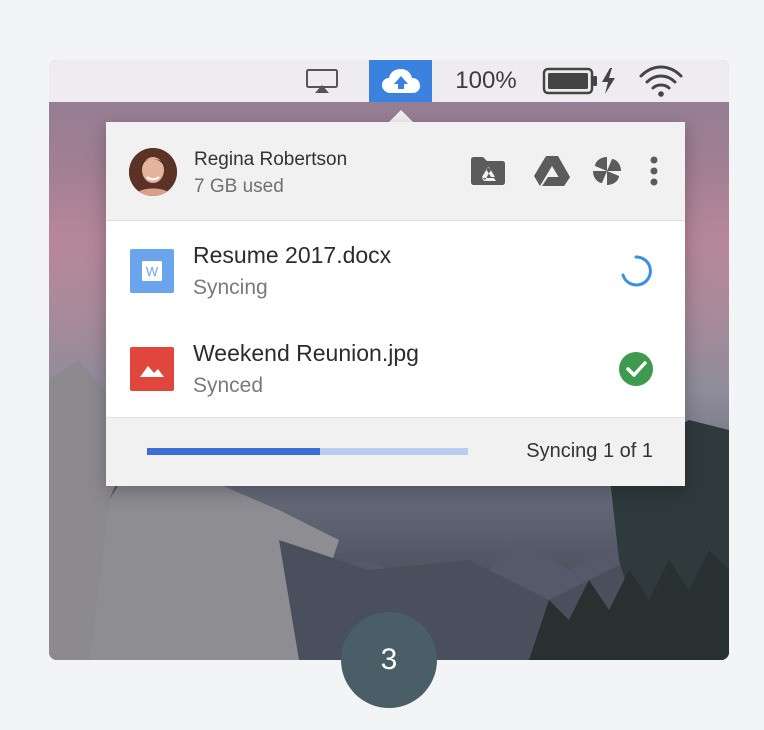 This screenshot has width=764, height=730. I want to click on charging-bolt-icon, so click(608, 81).